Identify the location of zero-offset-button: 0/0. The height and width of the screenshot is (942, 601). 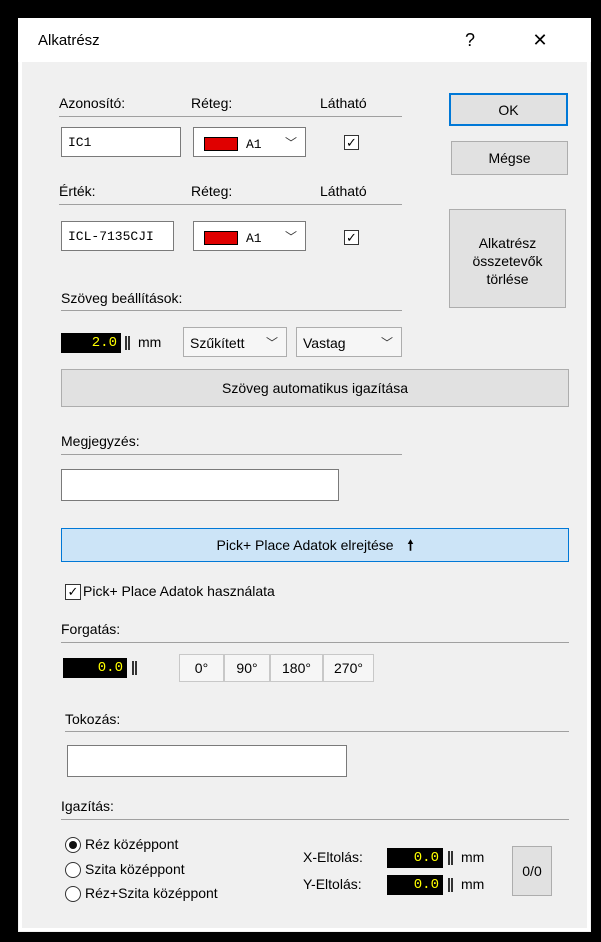
(532, 871).